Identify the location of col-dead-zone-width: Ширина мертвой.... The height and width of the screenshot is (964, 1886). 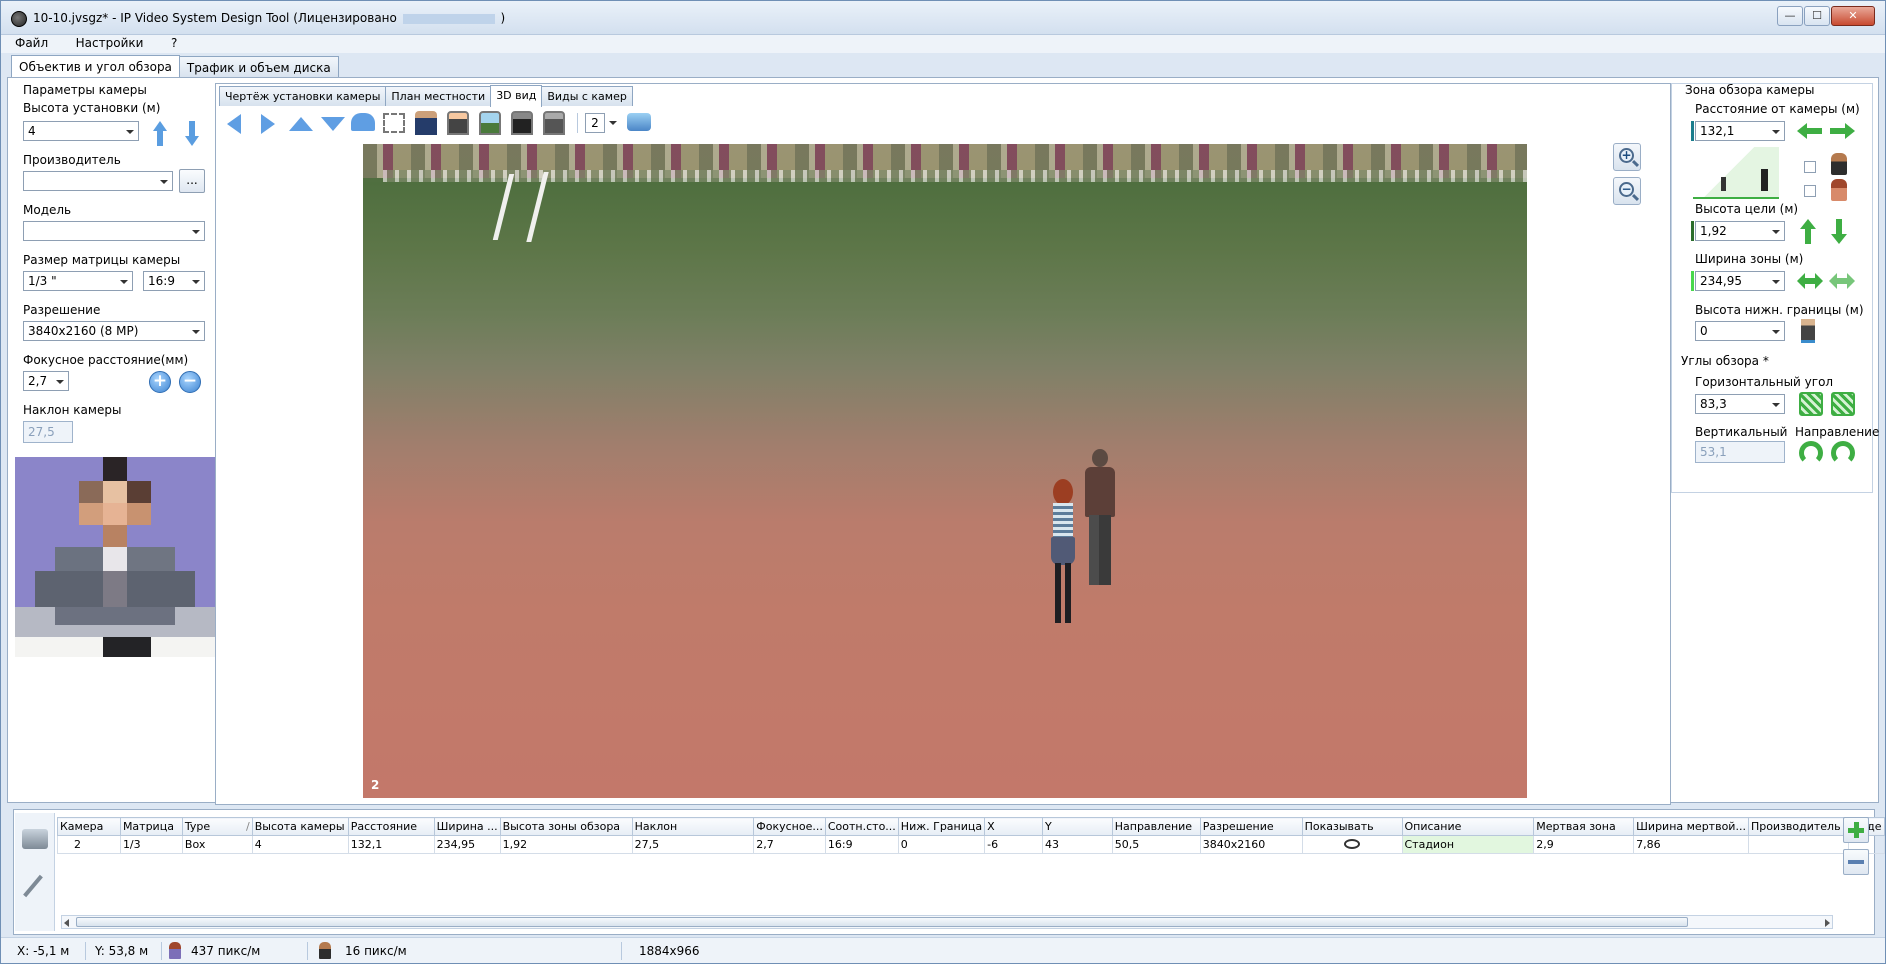
(1691, 826).